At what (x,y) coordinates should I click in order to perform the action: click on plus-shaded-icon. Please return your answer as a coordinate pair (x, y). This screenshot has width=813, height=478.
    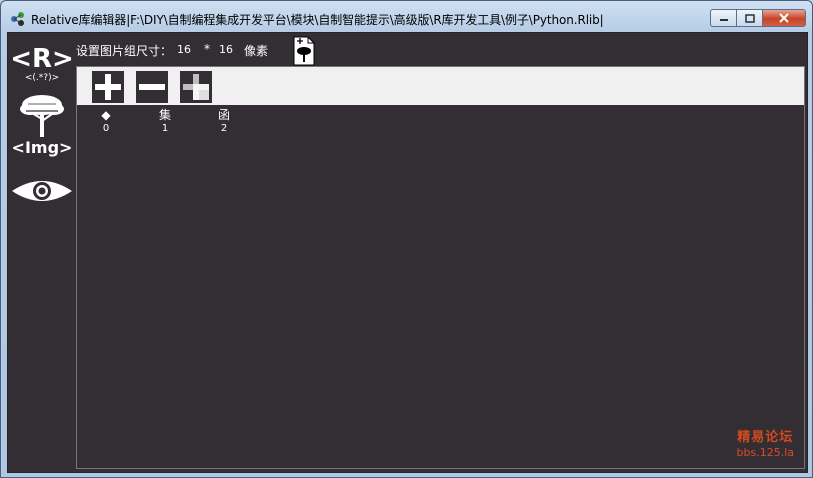
    Looking at the image, I should click on (196, 87).